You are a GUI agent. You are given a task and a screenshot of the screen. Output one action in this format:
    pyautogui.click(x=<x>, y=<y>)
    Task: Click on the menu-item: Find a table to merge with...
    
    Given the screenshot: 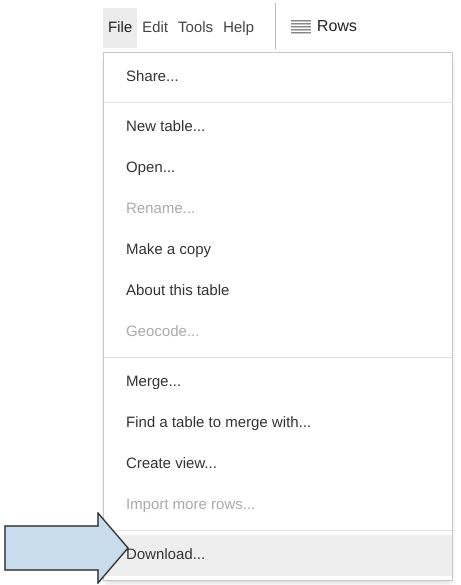 What is the action you would take?
    pyautogui.click(x=278, y=423)
    